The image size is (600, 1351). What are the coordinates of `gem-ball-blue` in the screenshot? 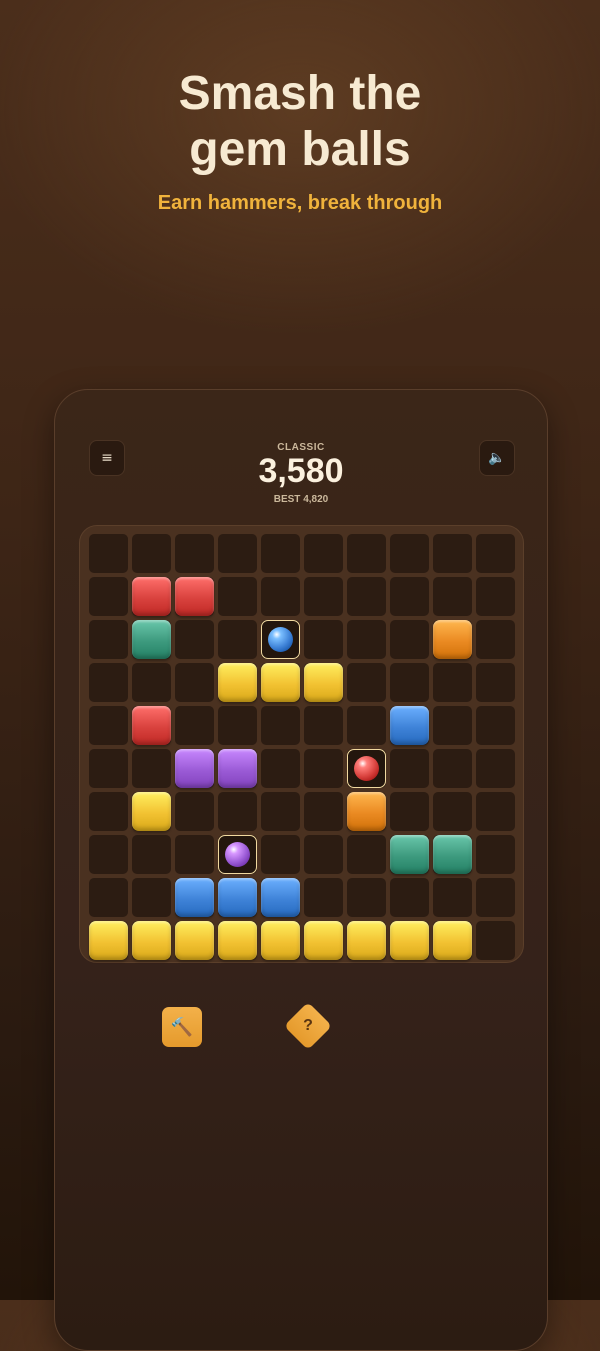 It's located at (280, 639).